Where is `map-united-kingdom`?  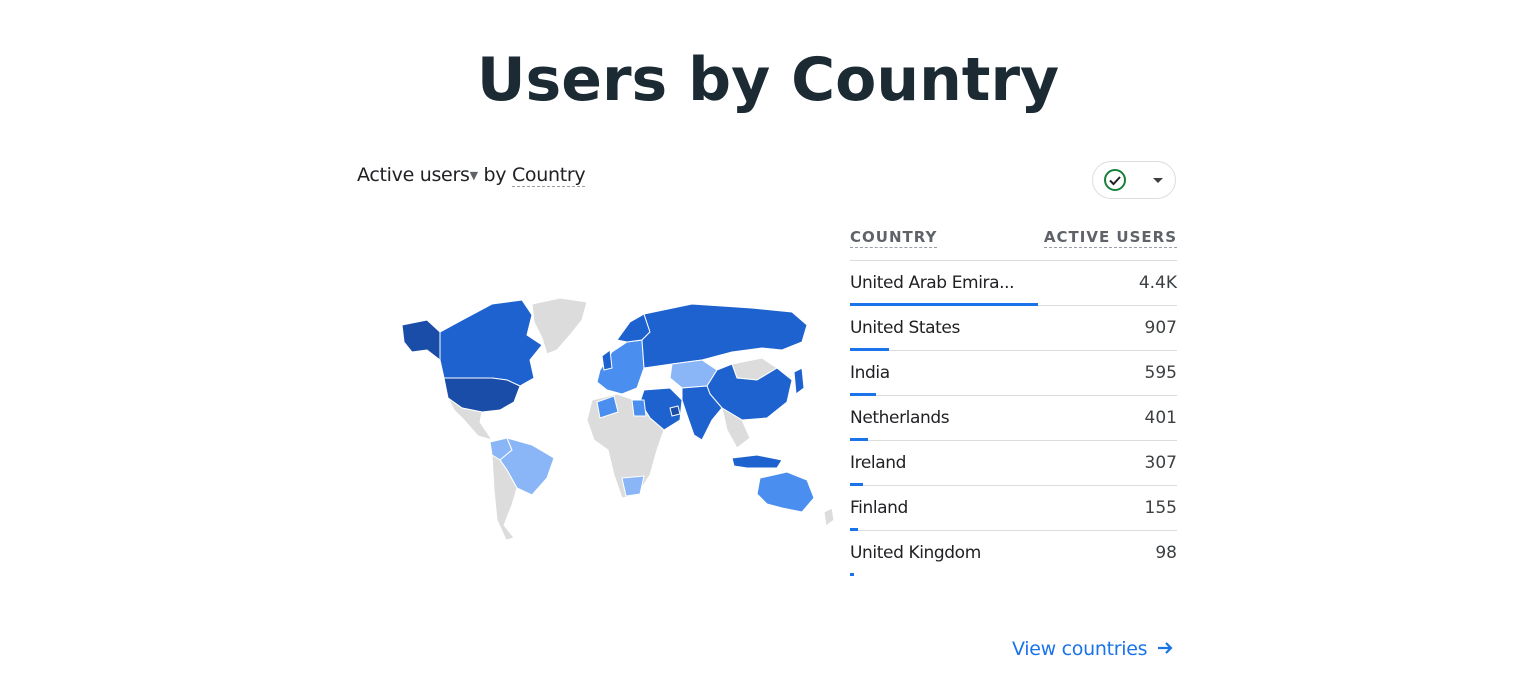 map-united-kingdom is located at coordinates (607, 360).